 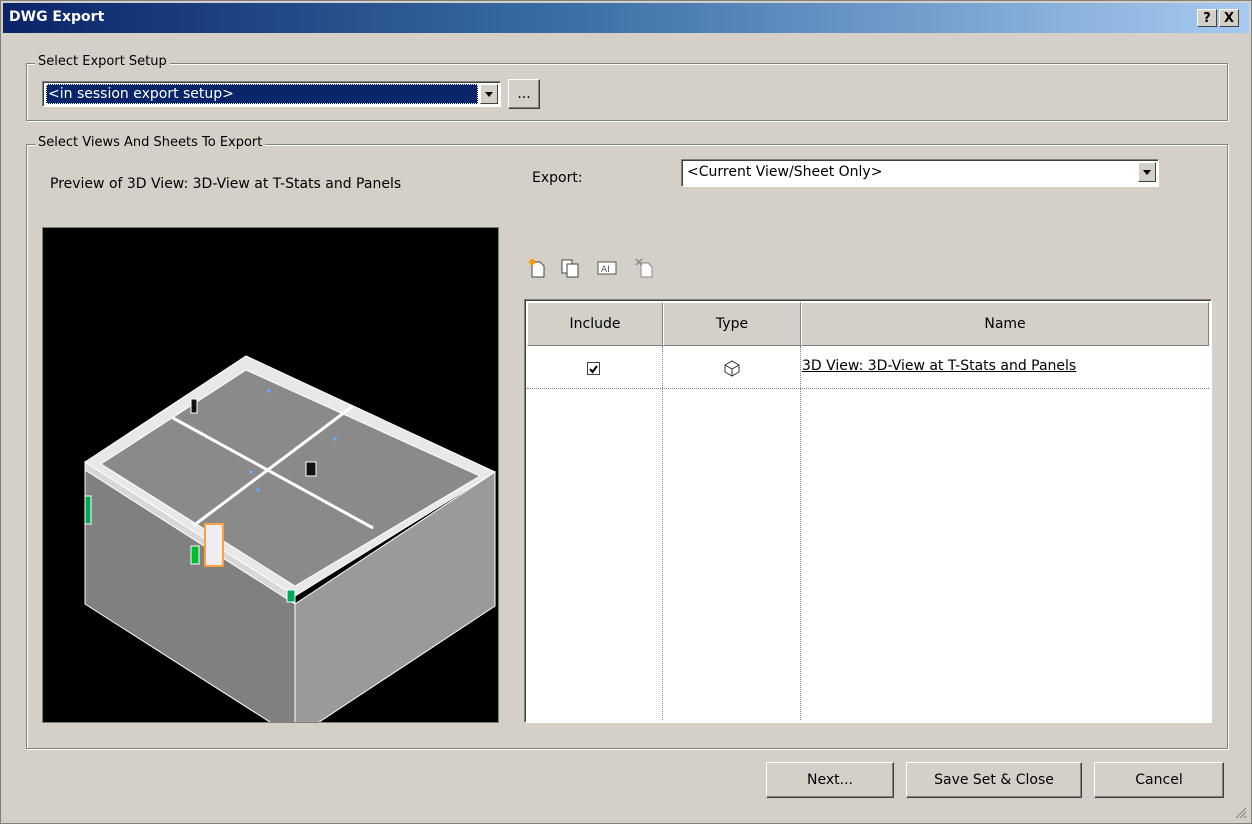 I want to click on export-setup-legend: Select Export Setup, so click(x=102, y=61).